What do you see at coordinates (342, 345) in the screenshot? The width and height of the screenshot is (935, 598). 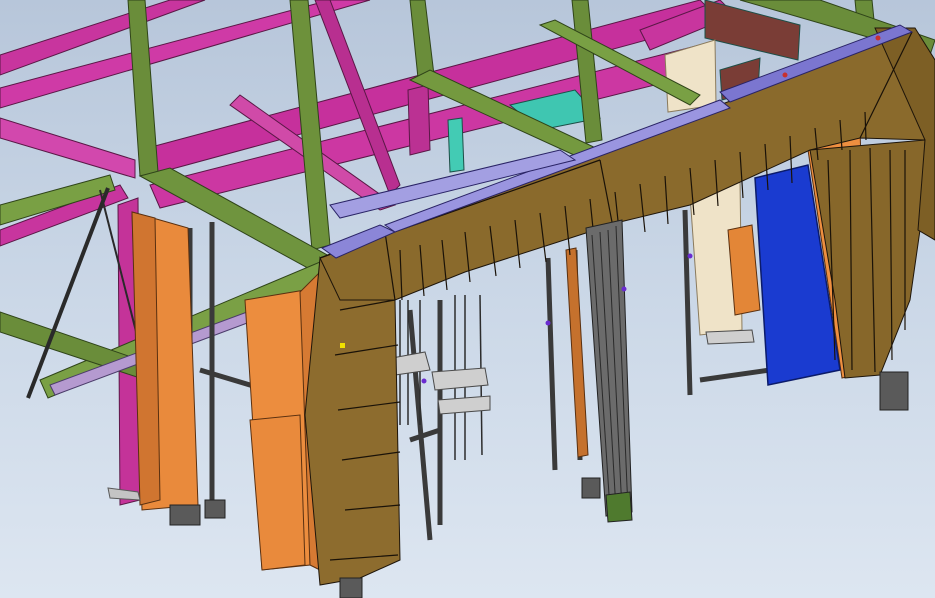 I see `marker-yellow` at bounding box center [342, 345].